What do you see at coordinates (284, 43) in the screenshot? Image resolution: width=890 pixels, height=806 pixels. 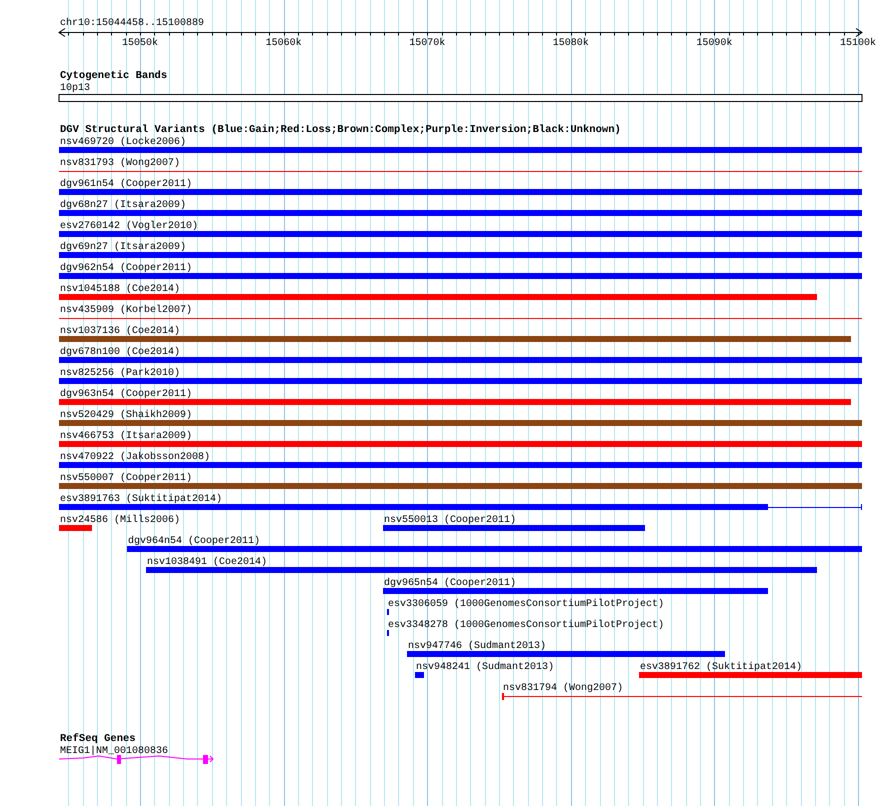 I see `tick-label: 15060k` at bounding box center [284, 43].